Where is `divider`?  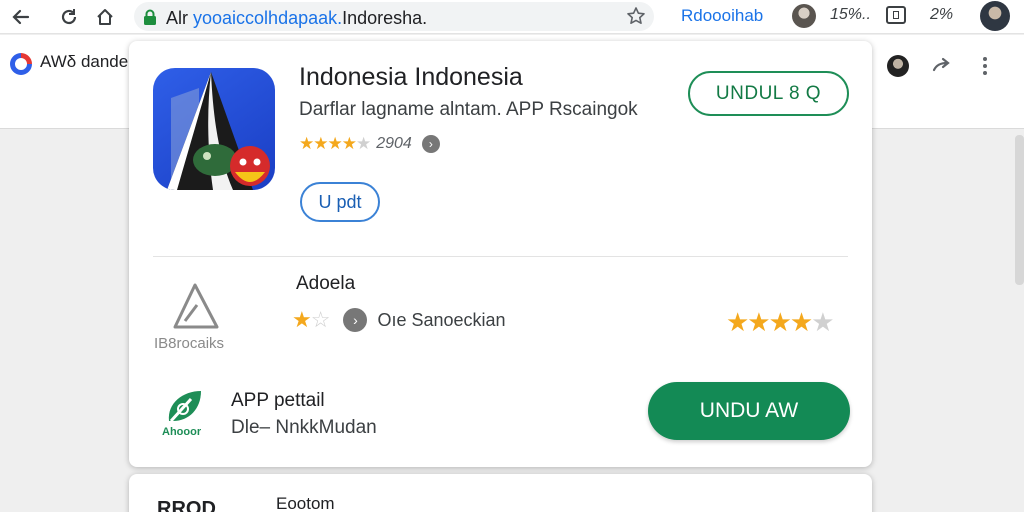 divider is located at coordinates (500, 256).